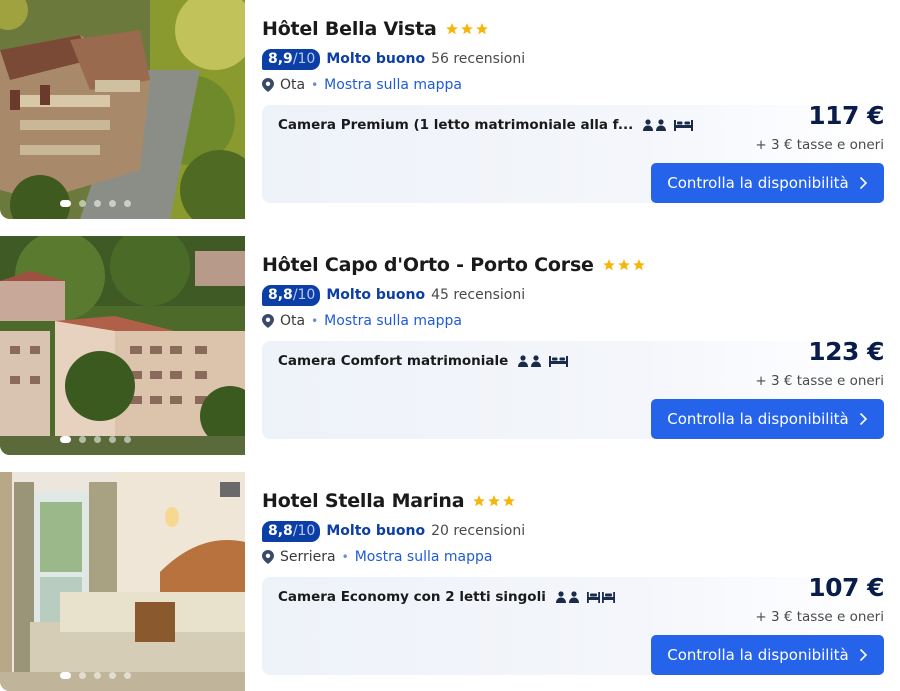 The height and width of the screenshot is (691, 900). What do you see at coordinates (478, 295) in the screenshot?
I see `review-count: 45 recensioni` at bounding box center [478, 295].